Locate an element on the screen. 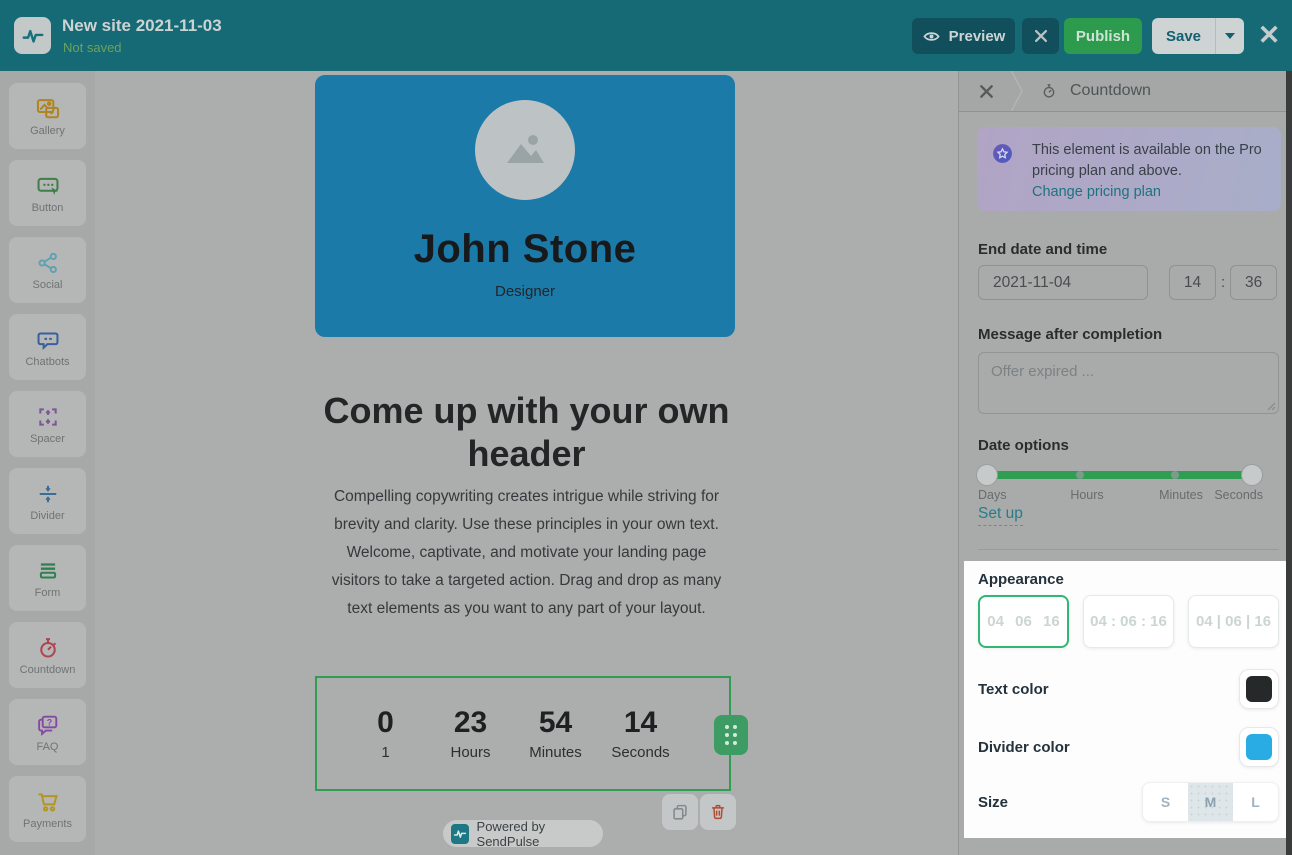  divider-color-label: Divider color is located at coordinates (1024, 747).